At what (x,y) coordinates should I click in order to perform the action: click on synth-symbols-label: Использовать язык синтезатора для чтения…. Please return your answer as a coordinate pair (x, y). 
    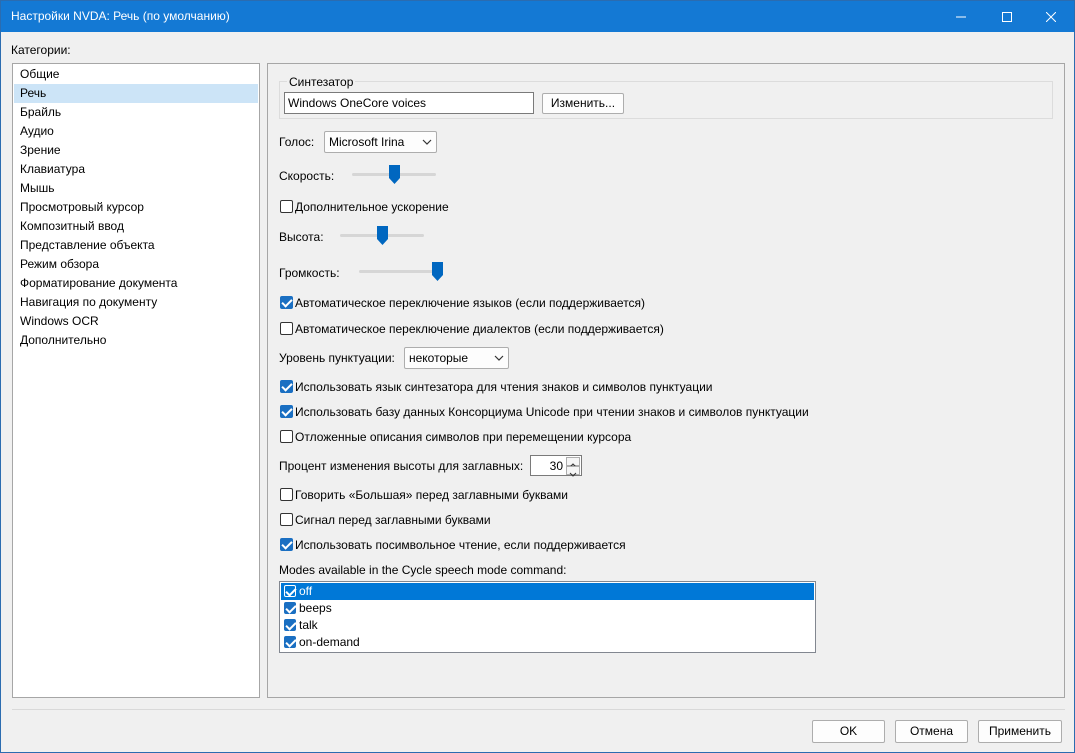
    Looking at the image, I should click on (504, 387).